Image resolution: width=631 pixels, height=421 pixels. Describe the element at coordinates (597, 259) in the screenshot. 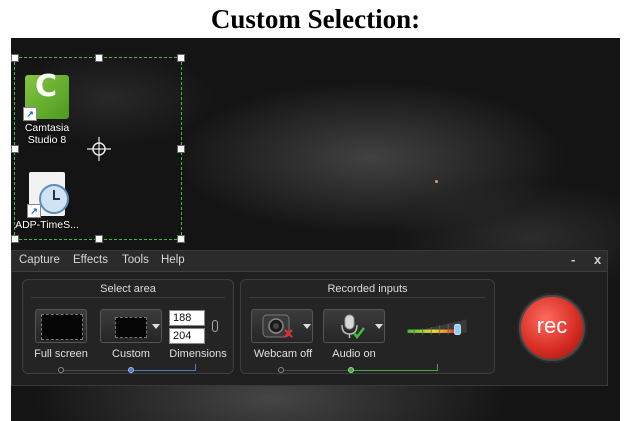

I see `close-button: x` at that location.